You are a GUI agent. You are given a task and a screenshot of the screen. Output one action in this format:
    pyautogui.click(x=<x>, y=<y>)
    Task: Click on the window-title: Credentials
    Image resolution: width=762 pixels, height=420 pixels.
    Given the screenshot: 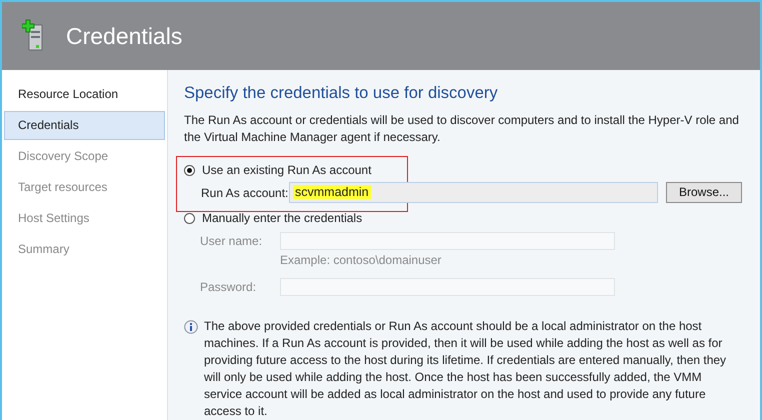 What is the action you would take?
    pyautogui.click(x=124, y=36)
    